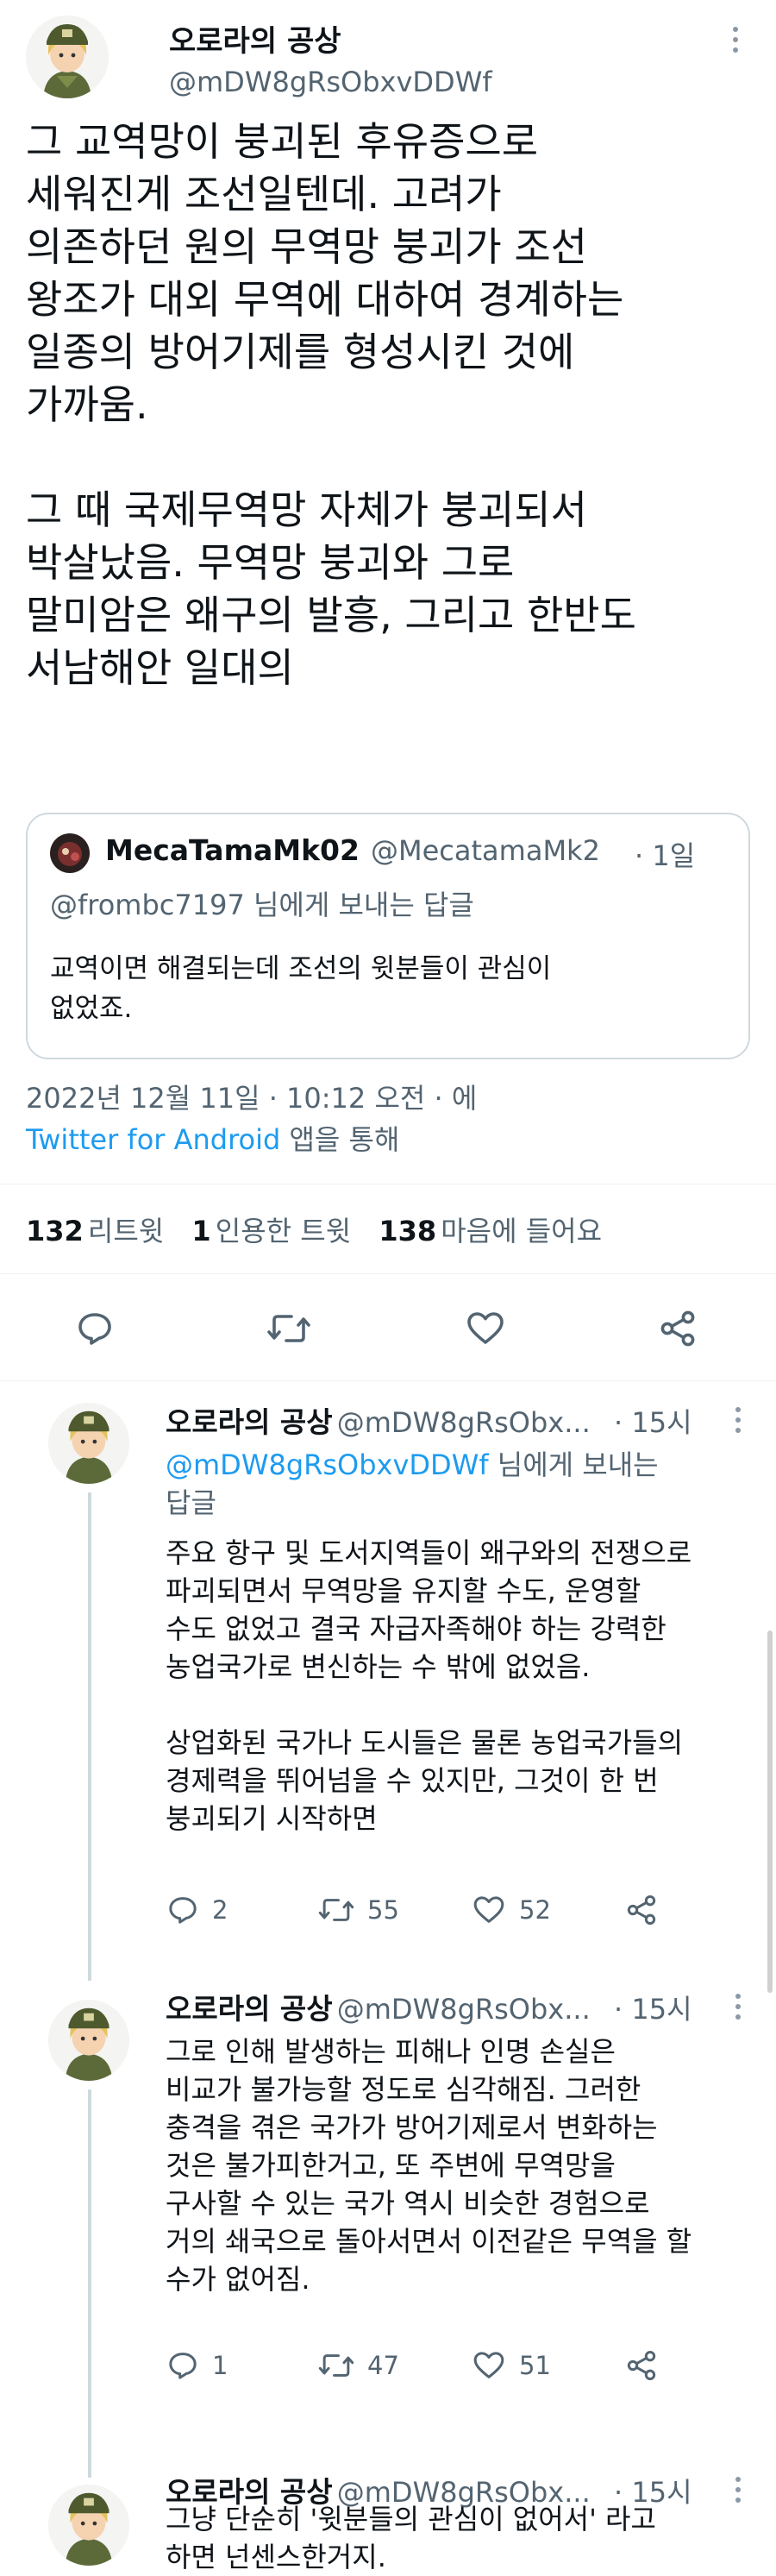 The height and width of the screenshot is (2576, 776). Describe the element at coordinates (358, 1910) in the screenshot. I see `retweet-button: 55` at that location.